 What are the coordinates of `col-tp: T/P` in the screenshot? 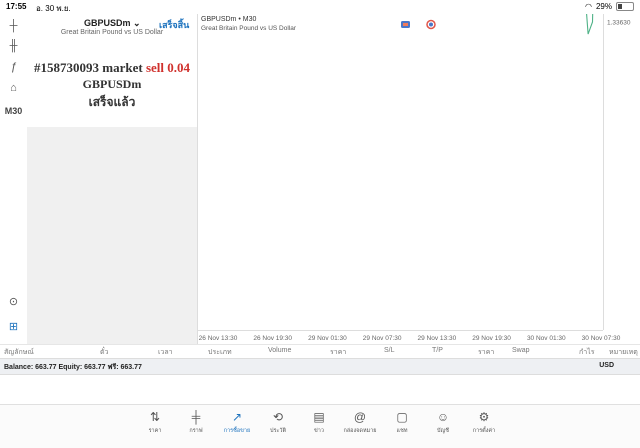 It's located at (437, 350).